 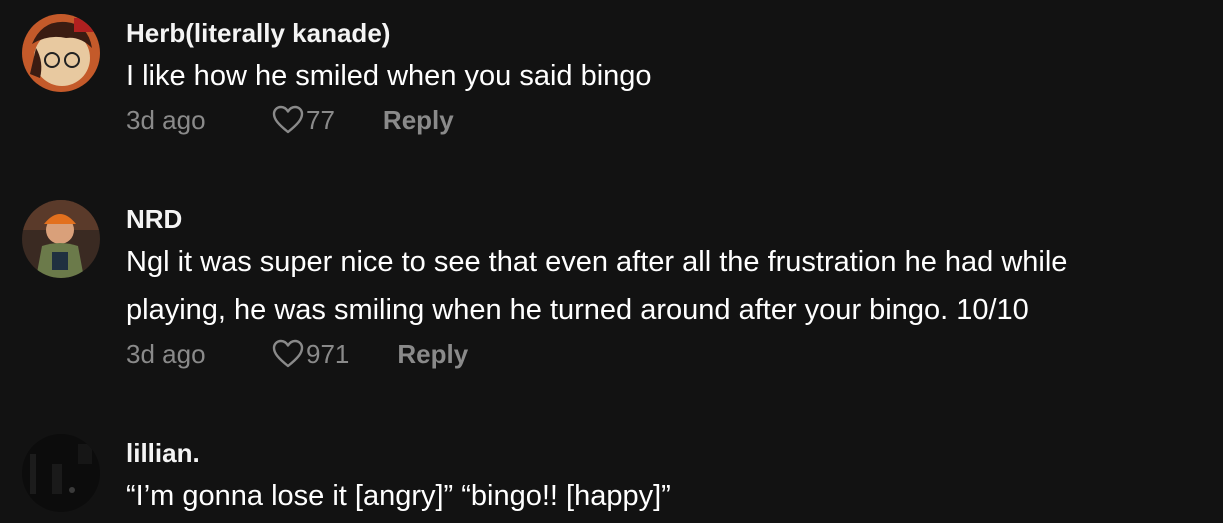 I want to click on like-button: 77, so click(x=327, y=120).